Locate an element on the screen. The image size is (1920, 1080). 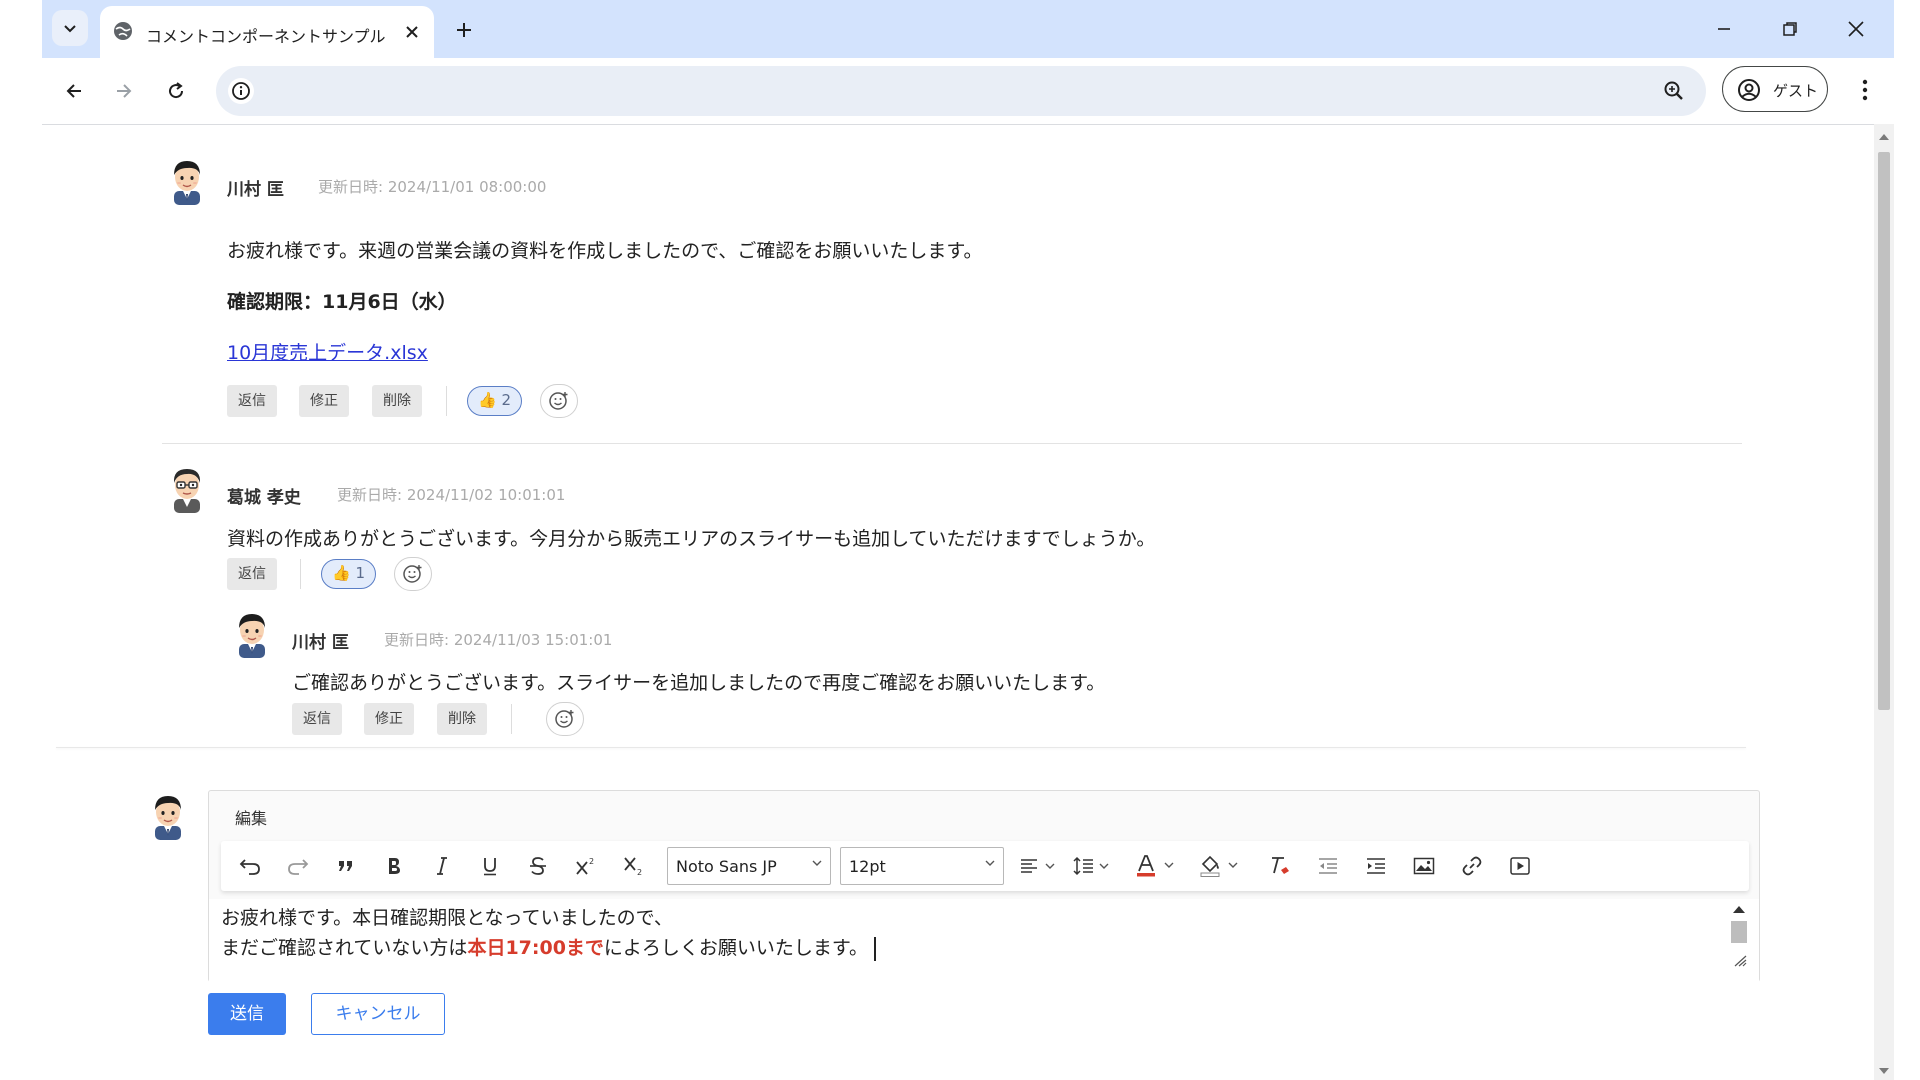
scroll-up-icon is located at coordinates (1739, 909).